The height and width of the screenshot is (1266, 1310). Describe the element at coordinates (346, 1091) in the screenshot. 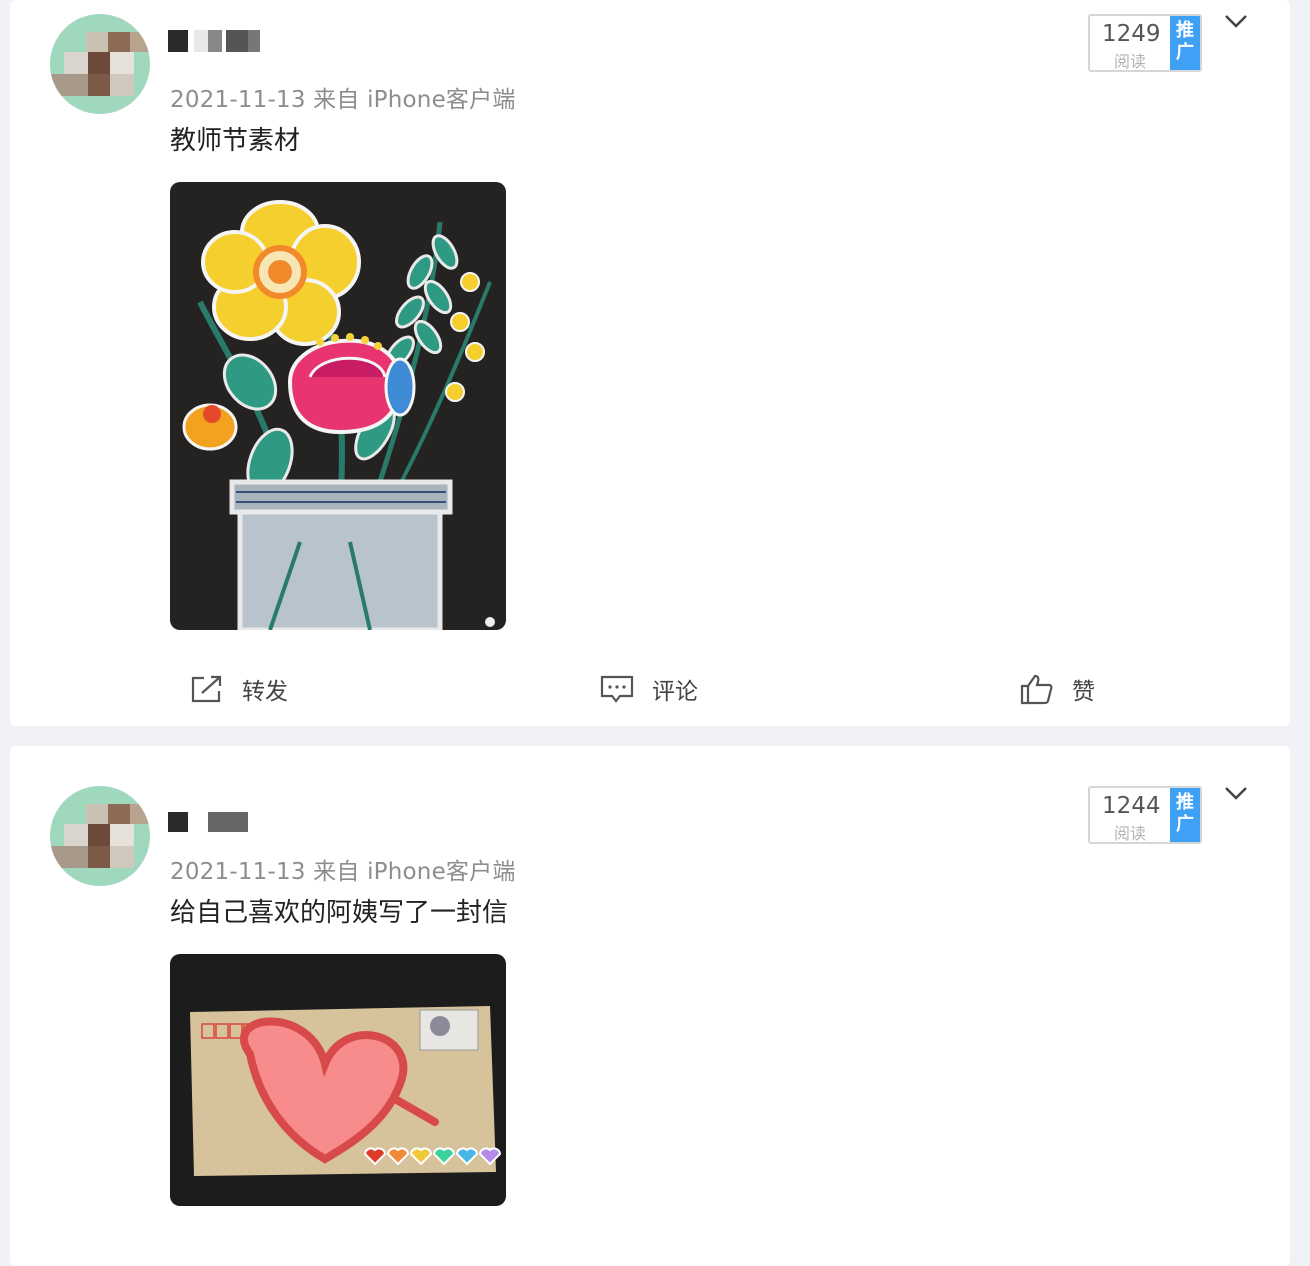

I see `envelope-photo` at that location.